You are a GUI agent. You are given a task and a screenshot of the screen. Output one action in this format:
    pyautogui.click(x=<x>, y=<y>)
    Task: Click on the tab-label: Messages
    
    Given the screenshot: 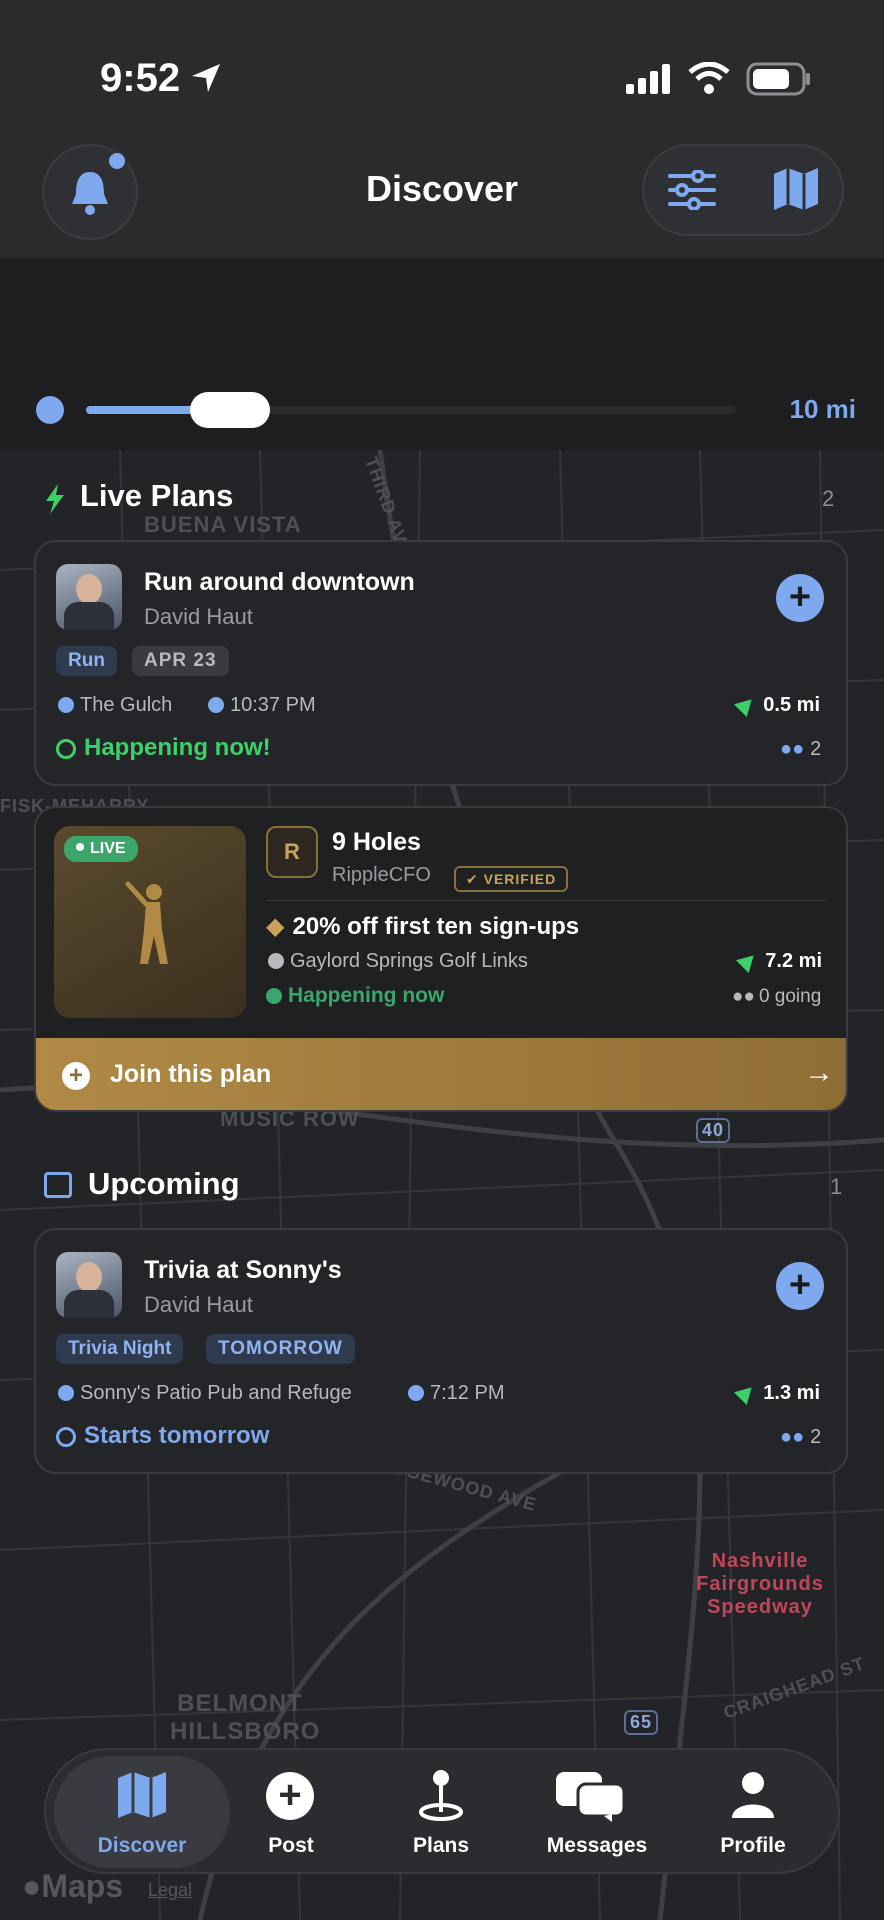 What is the action you would take?
    pyautogui.click(x=597, y=1845)
    